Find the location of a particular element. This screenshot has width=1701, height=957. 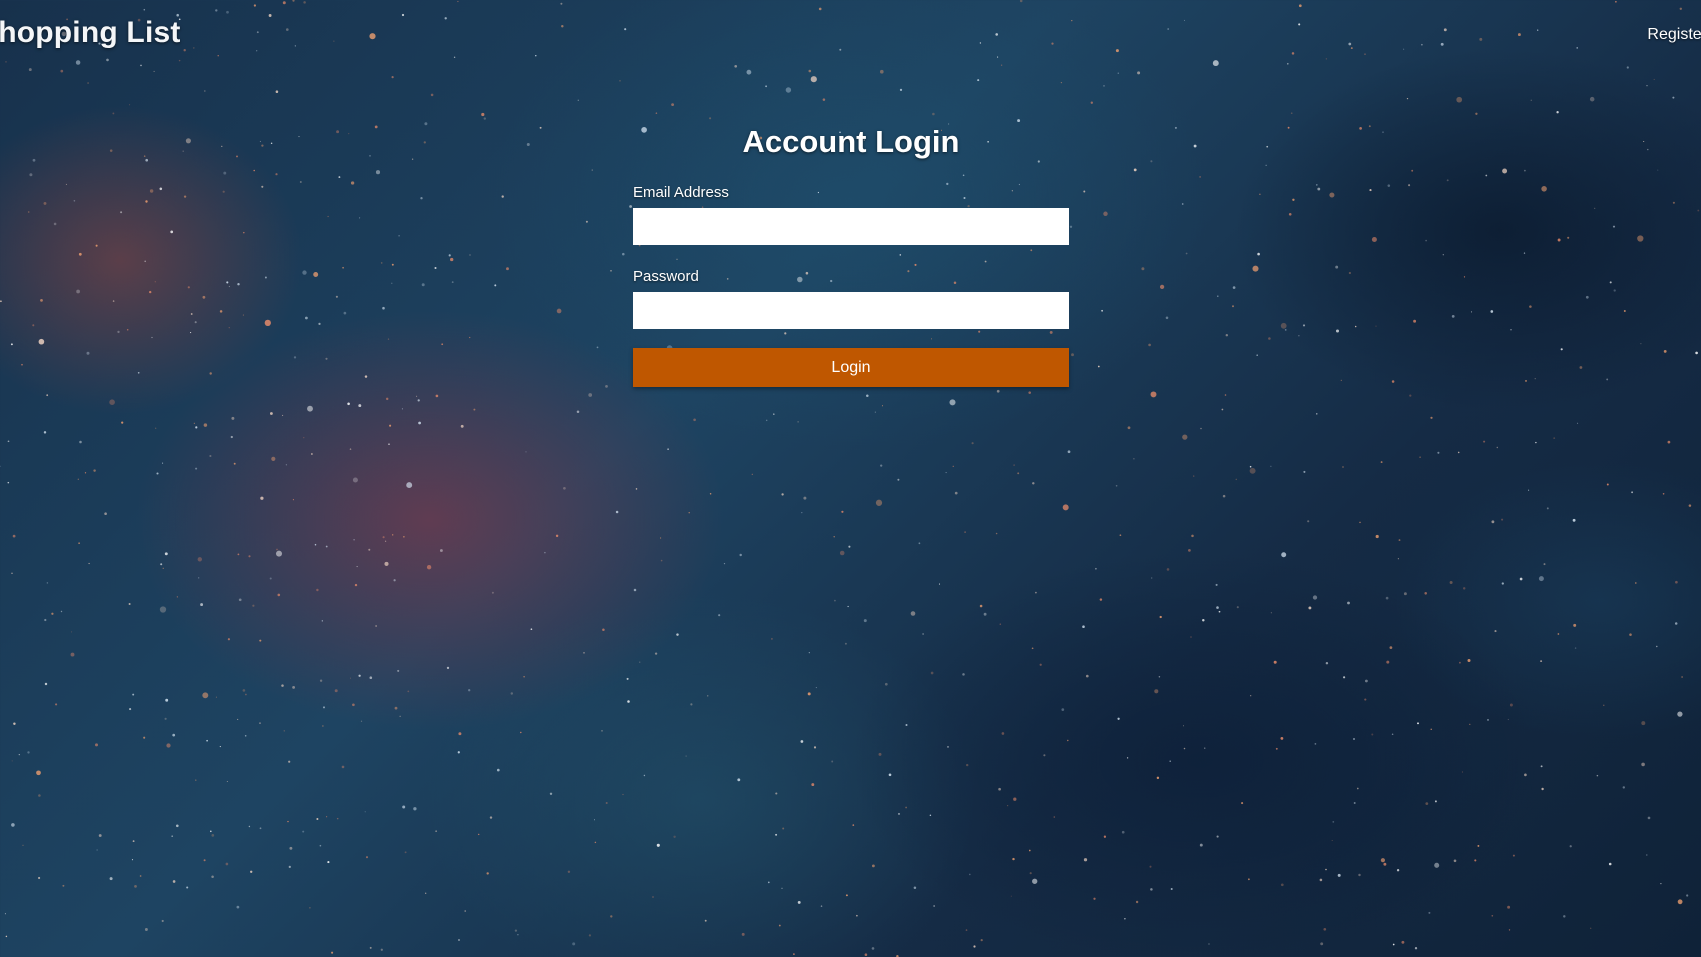

password-input is located at coordinates (851, 310).